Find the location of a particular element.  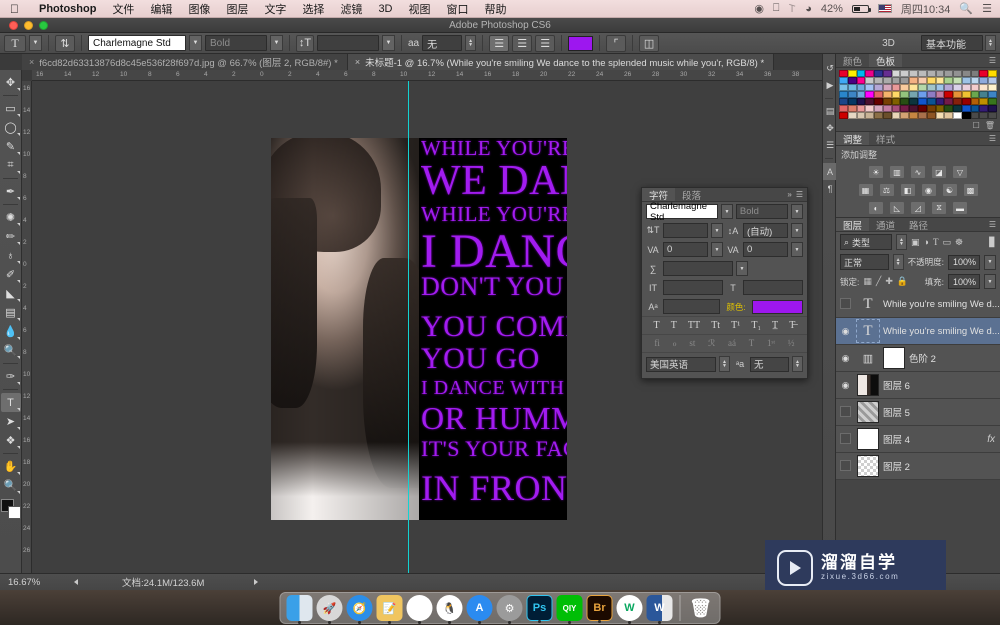

shape-filter-icon: ▭ is located at coordinates (946, 242).